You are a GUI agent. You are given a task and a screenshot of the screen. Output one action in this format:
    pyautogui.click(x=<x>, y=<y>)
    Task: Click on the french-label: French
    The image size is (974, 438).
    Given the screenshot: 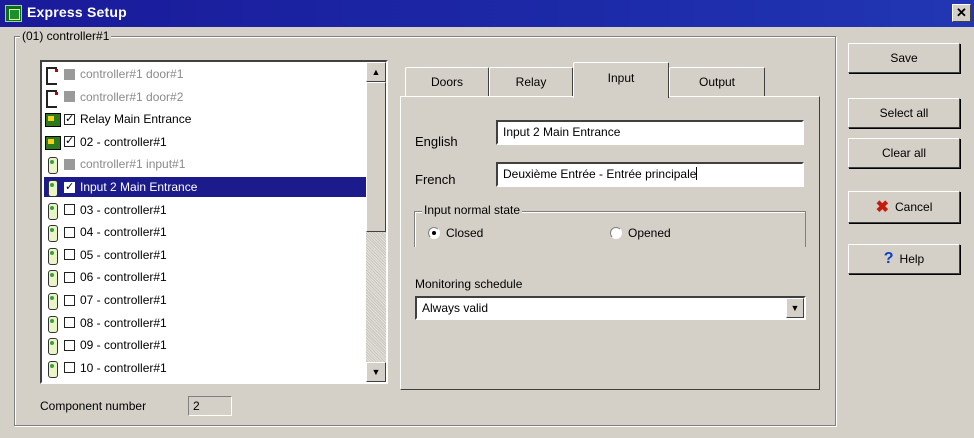 What is the action you would take?
    pyautogui.click(x=435, y=179)
    